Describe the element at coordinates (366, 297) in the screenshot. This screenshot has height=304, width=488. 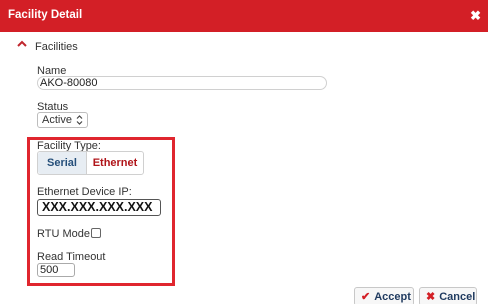
I see `check-icon: ✔` at that location.